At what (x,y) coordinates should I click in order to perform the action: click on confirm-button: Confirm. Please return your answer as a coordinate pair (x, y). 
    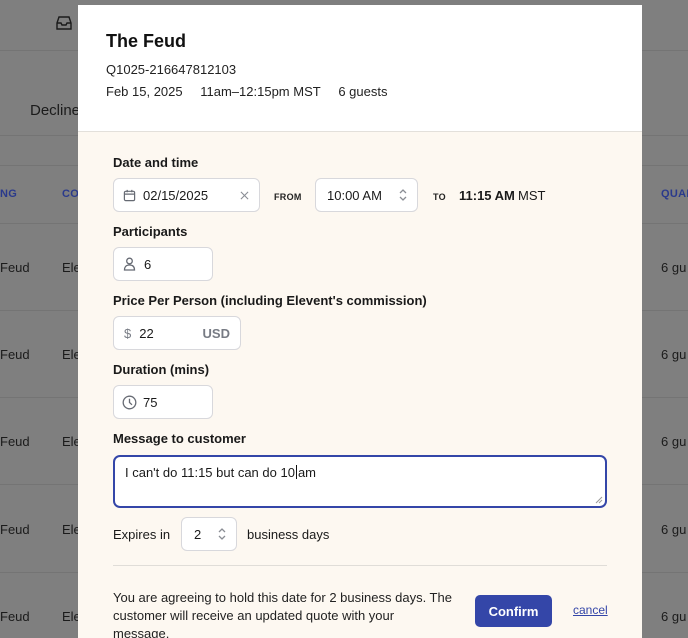
    Looking at the image, I should click on (513, 611).